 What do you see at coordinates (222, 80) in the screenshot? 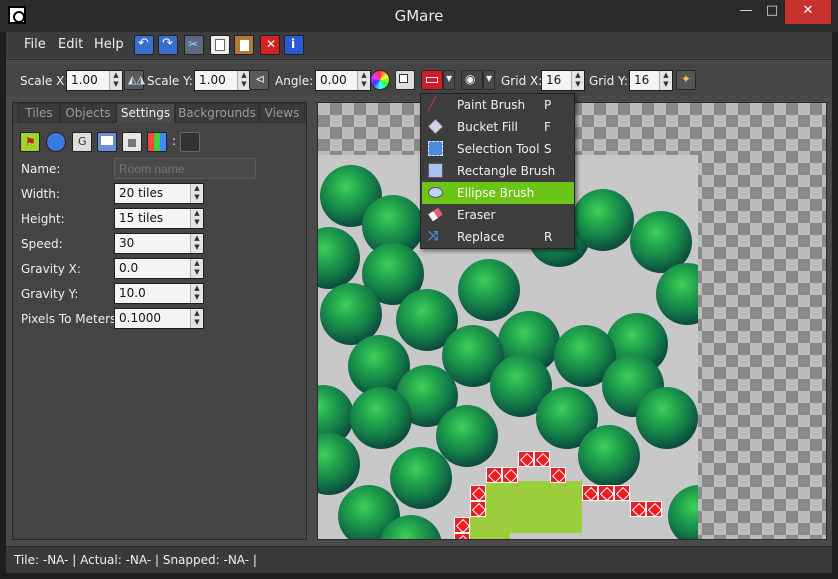
I see `scale-y-spinbox: 1.00 ▲ ▼` at bounding box center [222, 80].